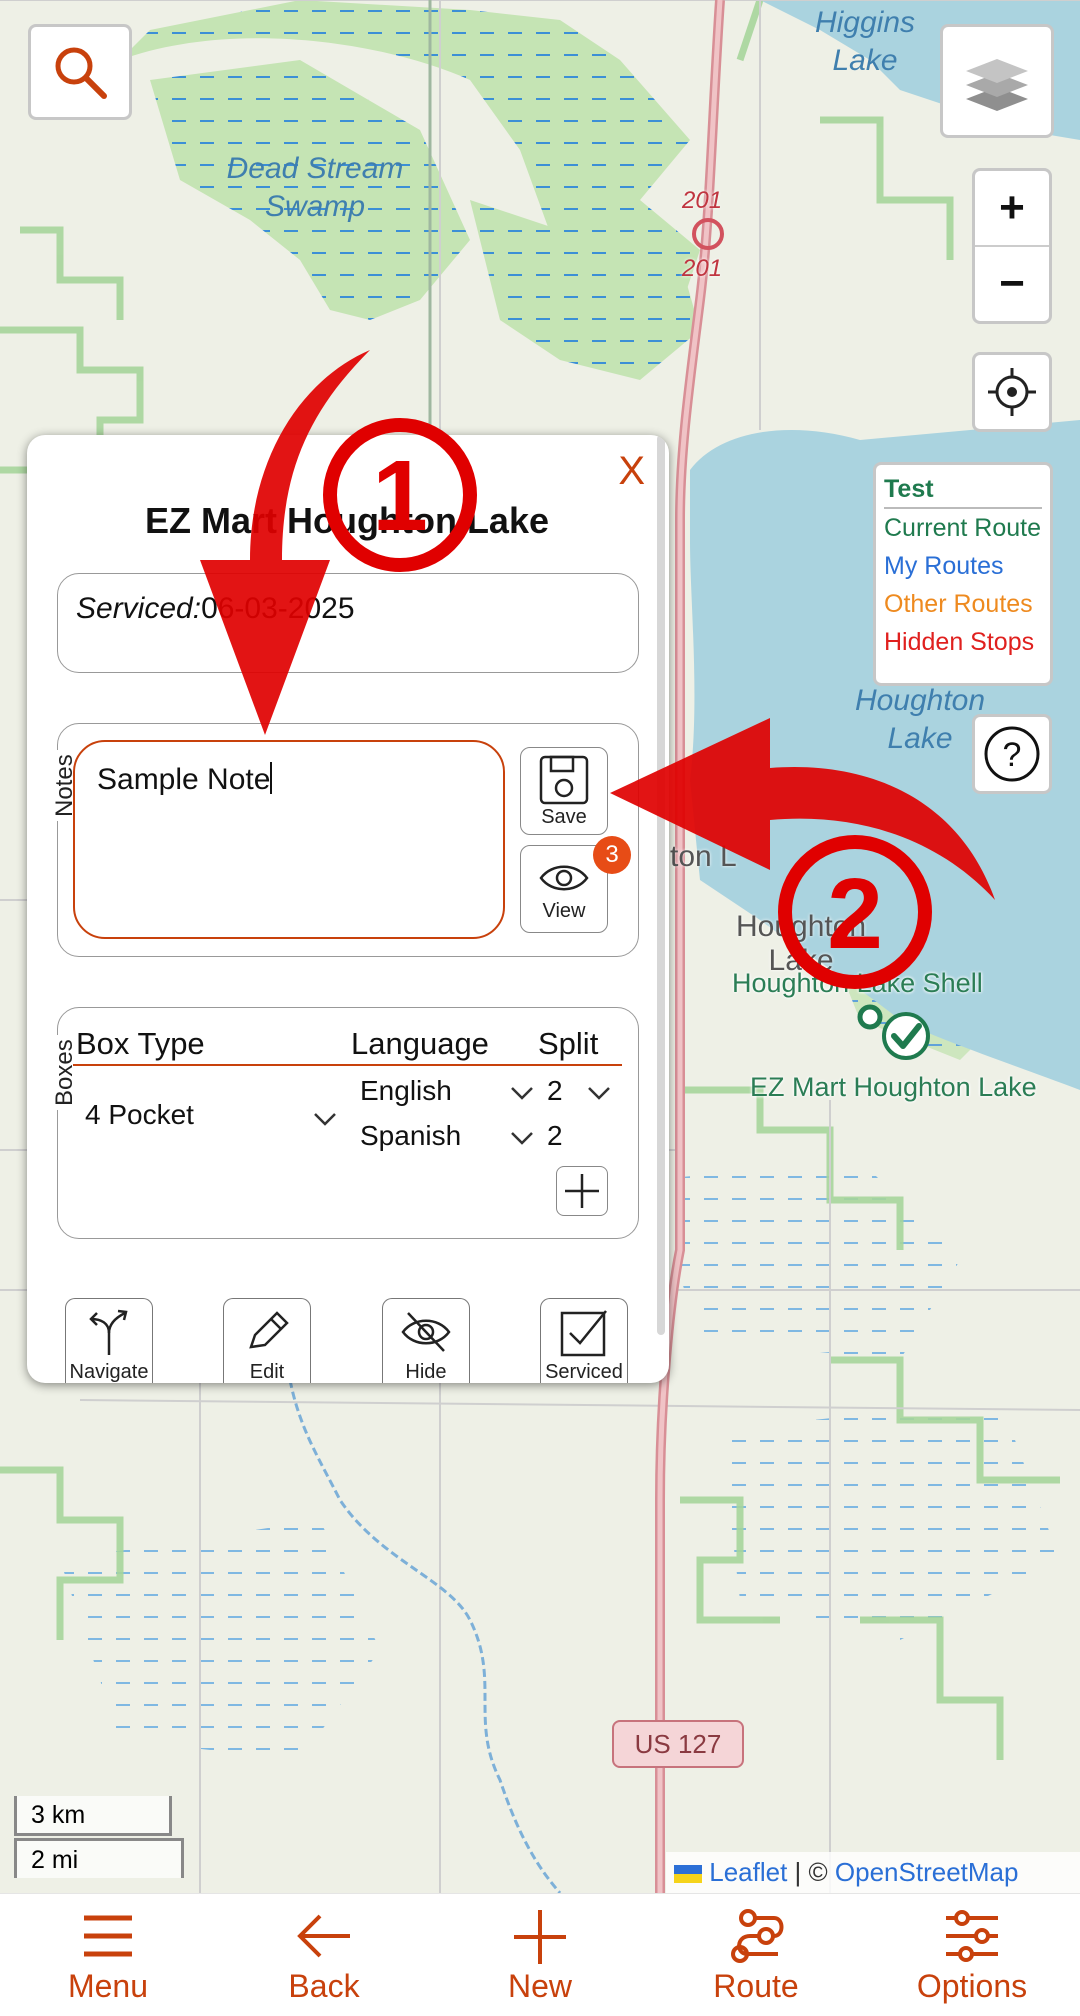 The image size is (1080, 2016). Describe the element at coordinates (757, 1936) in the screenshot. I see `route-icon` at that location.